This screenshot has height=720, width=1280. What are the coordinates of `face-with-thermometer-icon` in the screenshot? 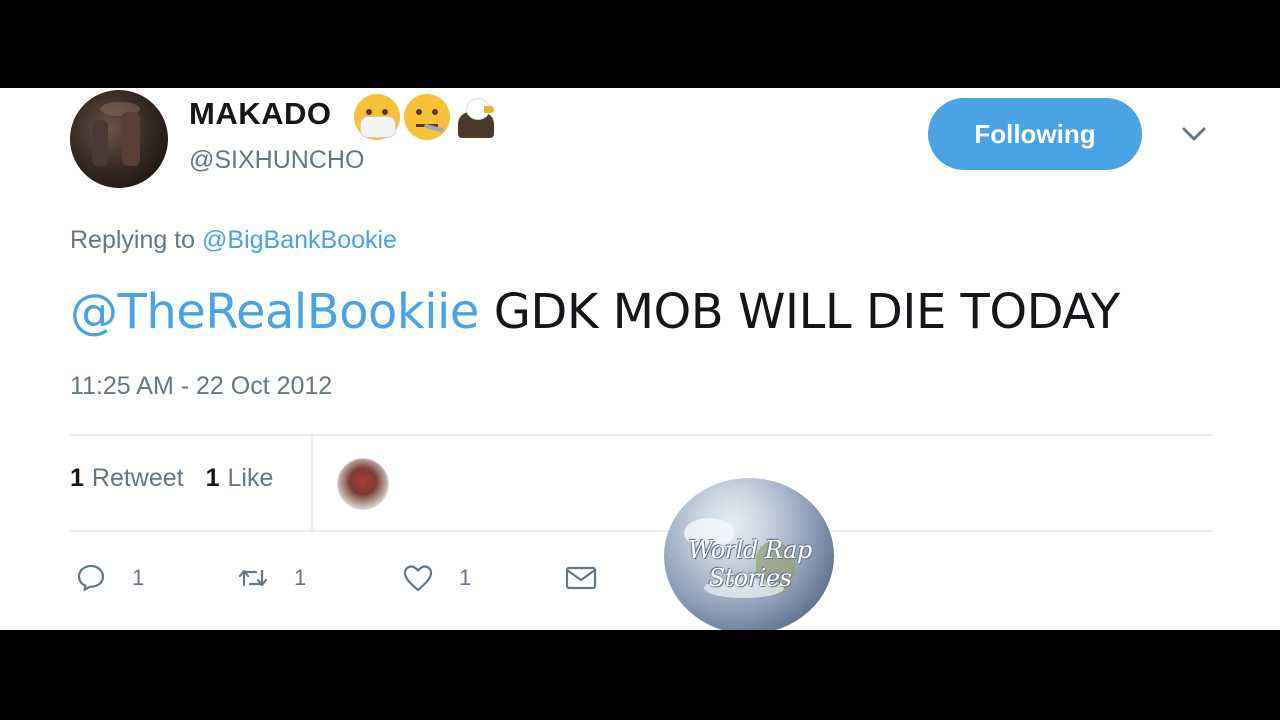 It's located at (427, 117).